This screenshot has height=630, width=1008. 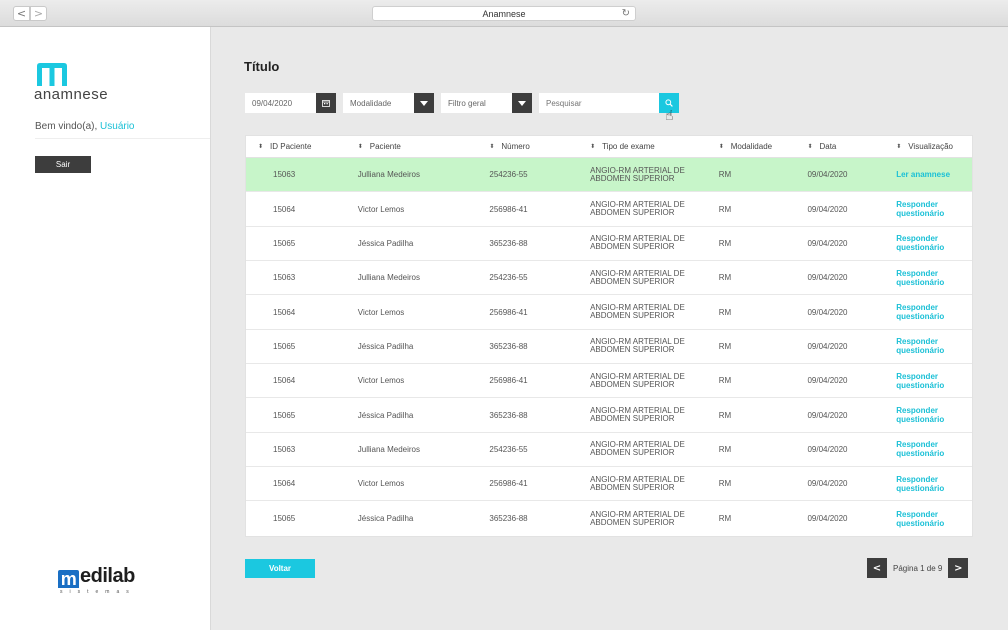 I want to click on column-header-paciente: ⬍ Paciente, so click(x=424, y=147).